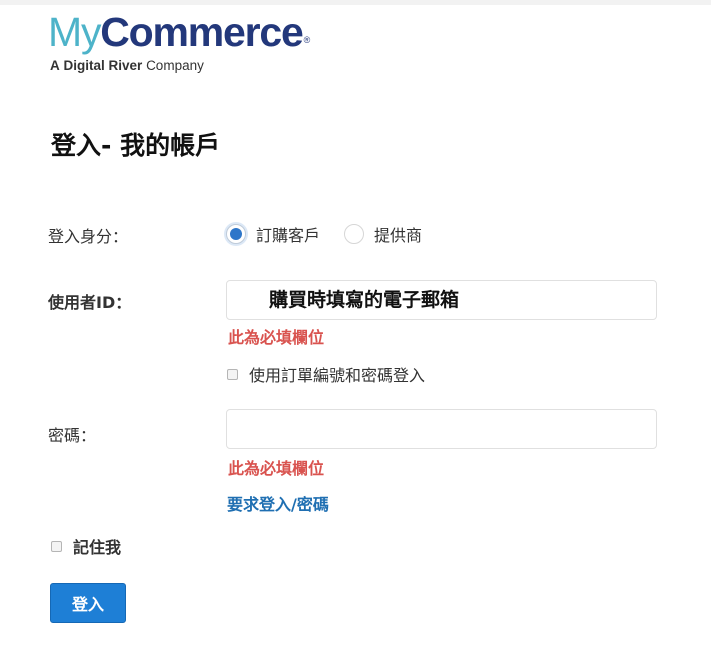  I want to click on user-id-error: 此為必填欄位, so click(276, 337).